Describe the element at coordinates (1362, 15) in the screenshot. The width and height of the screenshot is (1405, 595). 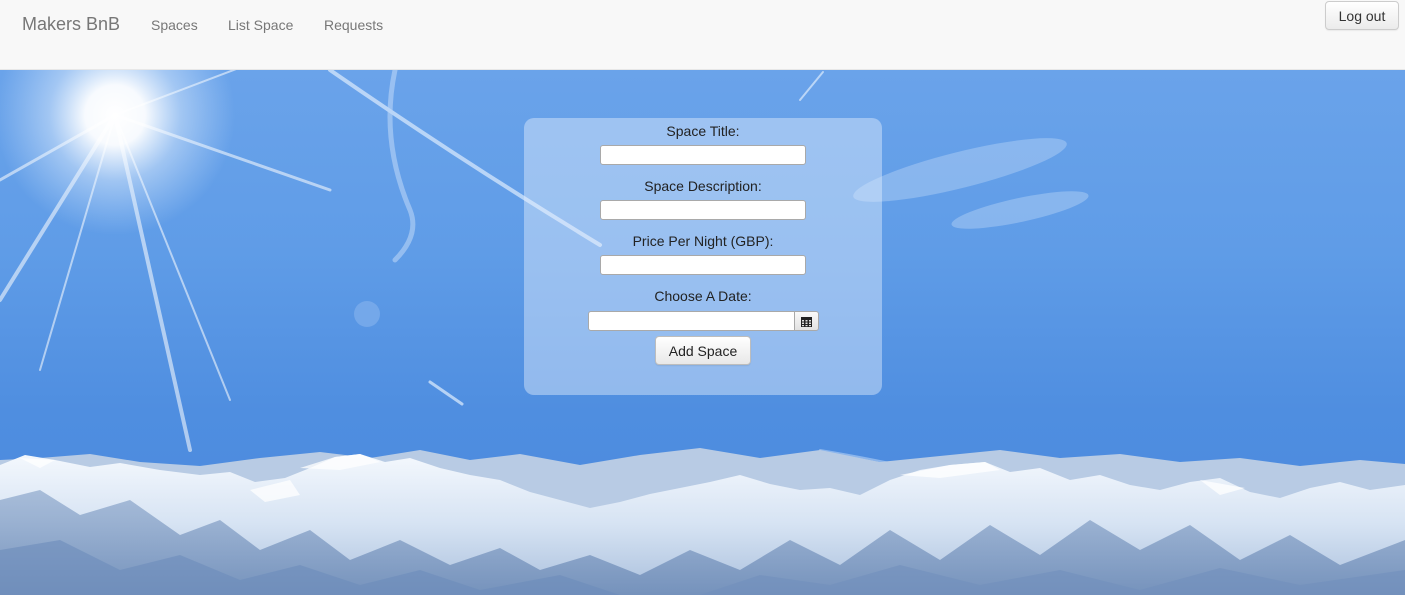
I see `logout-button: Log out` at that location.